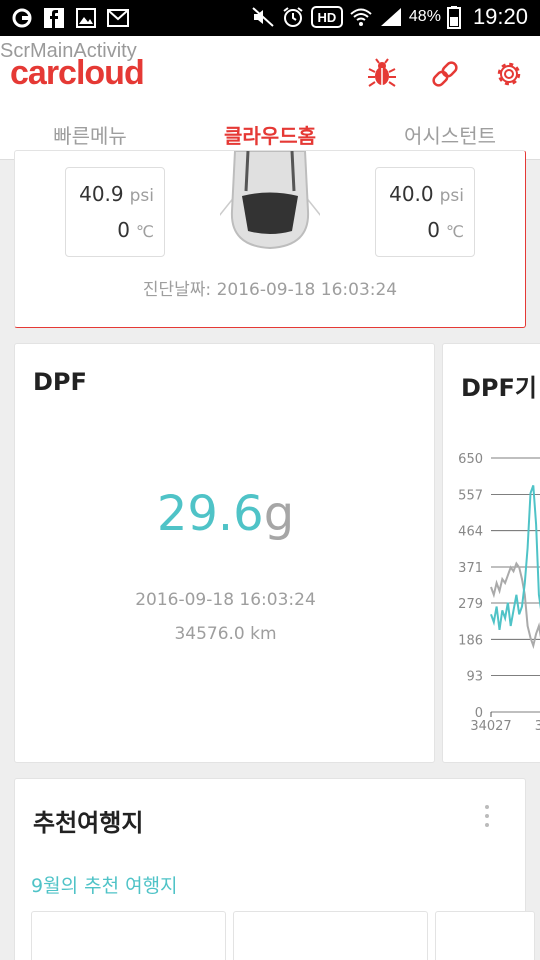 This screenshot has height=960, width=540. Describe the element at coordinates (86, 18) in the screenshot. I see `gallery-icon` at that location.